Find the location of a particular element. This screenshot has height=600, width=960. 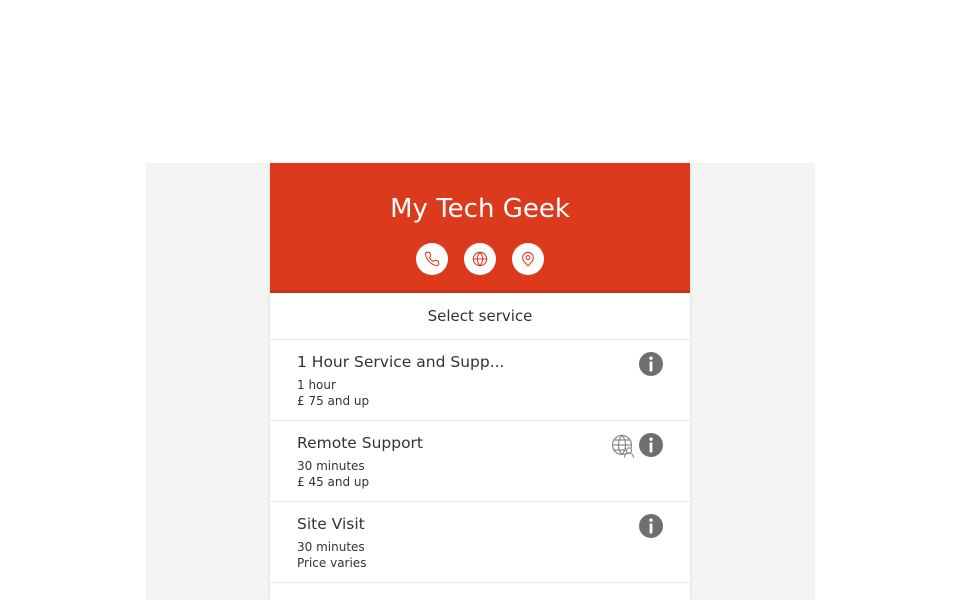

contact-icons is located at coordinates (480, 259).